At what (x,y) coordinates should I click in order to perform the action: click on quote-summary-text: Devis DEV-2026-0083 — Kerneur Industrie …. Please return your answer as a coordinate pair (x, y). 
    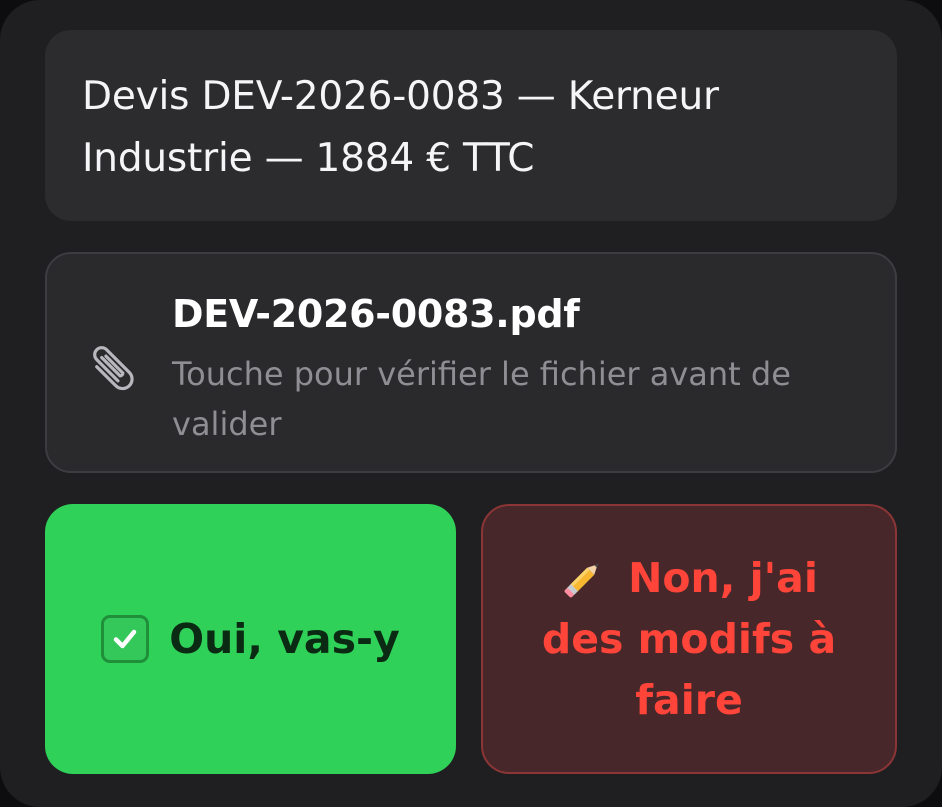
    Looking at the image, I should click on (400, 127).